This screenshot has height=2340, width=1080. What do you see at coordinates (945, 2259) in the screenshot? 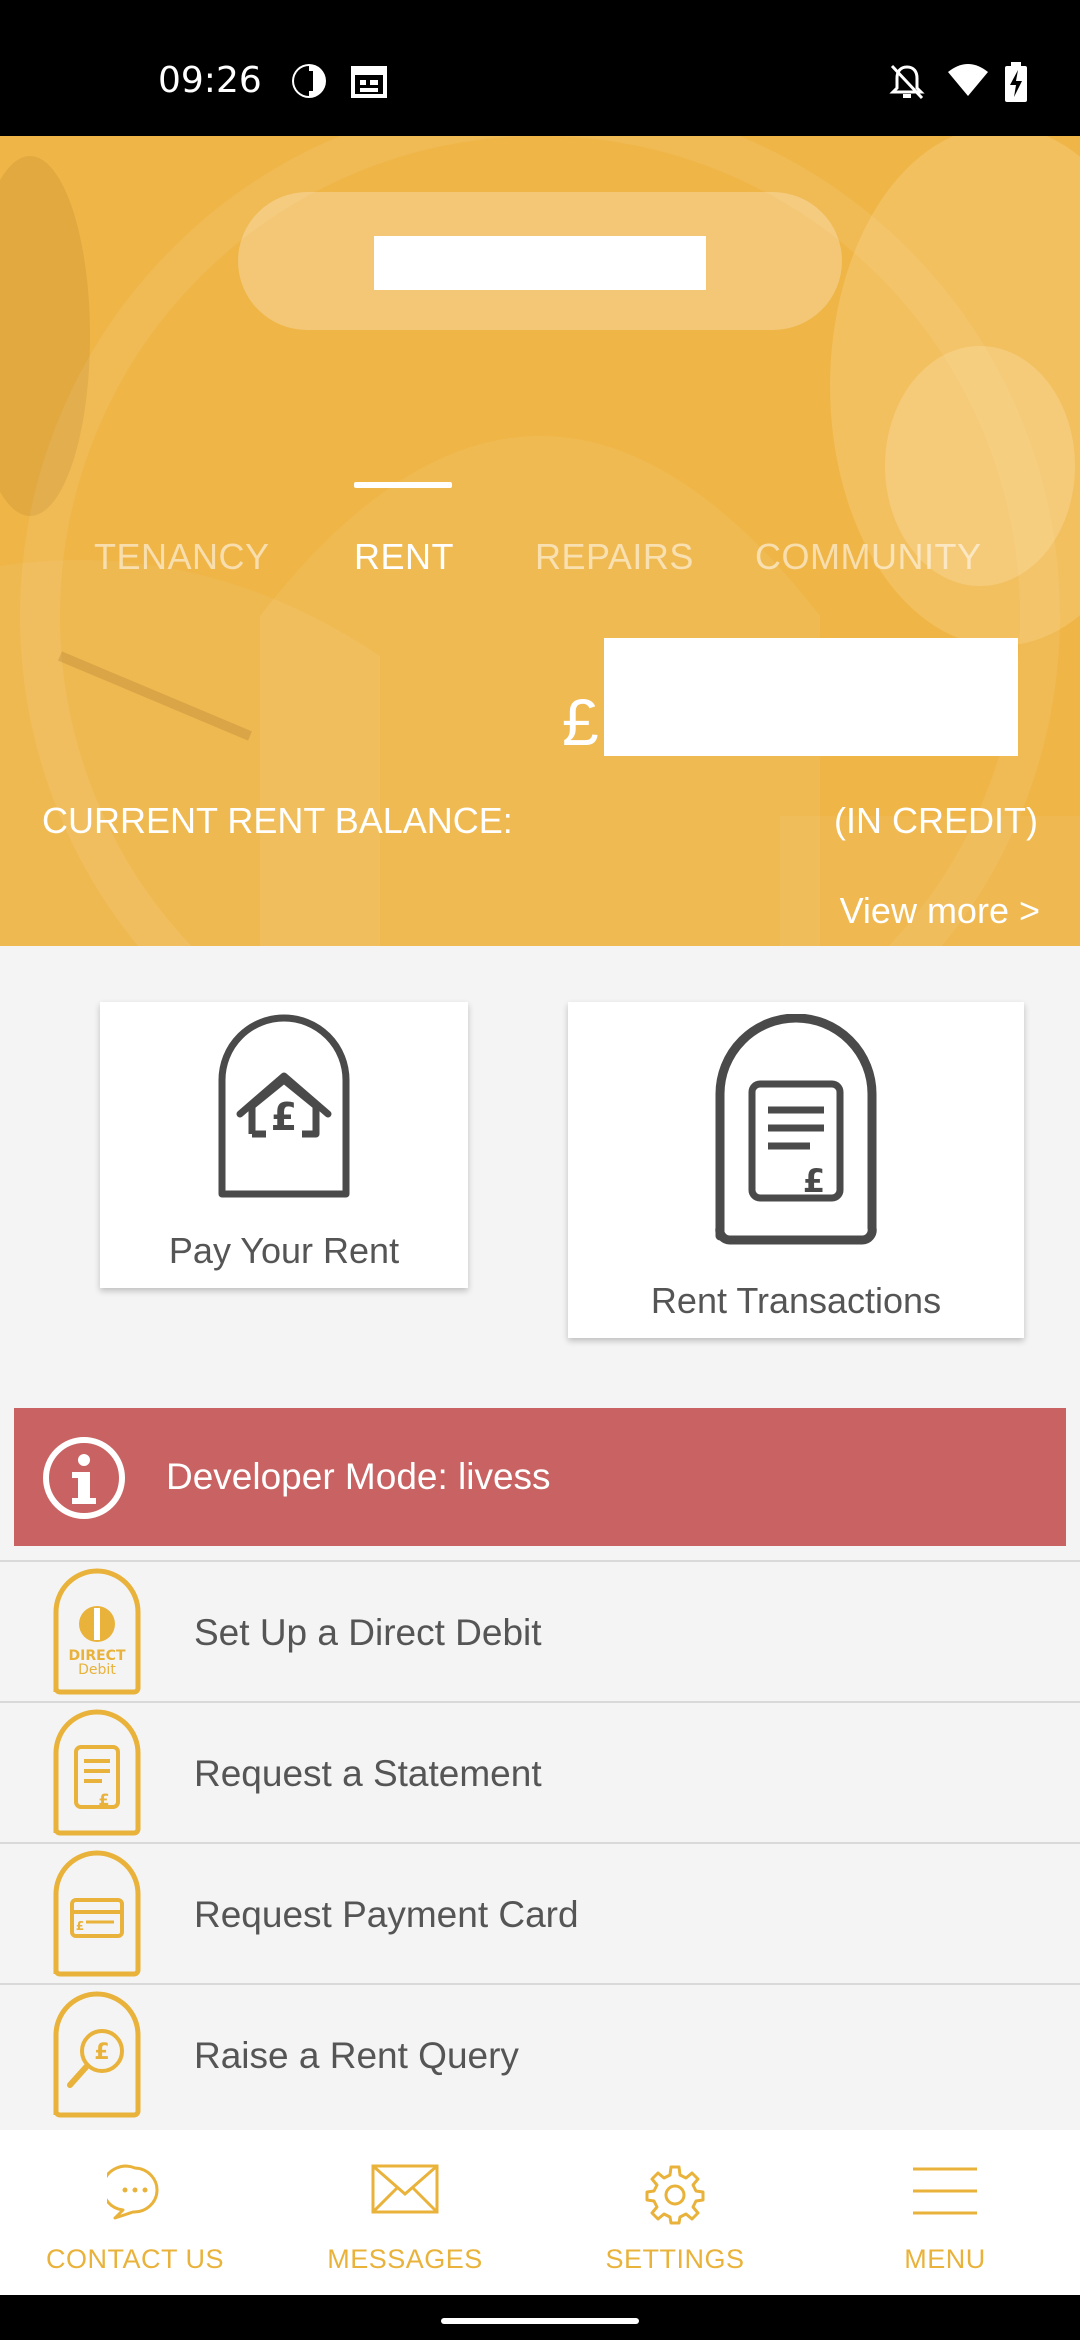
I see `nav-label: MENU` at bounding box center [945, 2259].